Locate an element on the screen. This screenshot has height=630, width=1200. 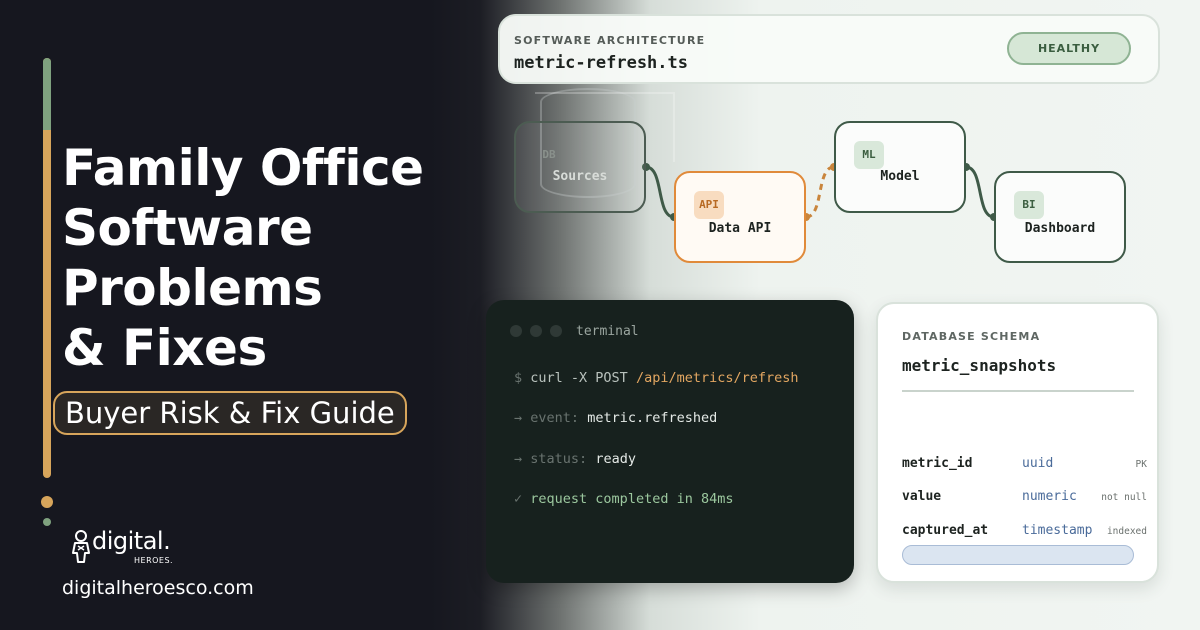
node-tag: ML is located at coordinates (869, 155).